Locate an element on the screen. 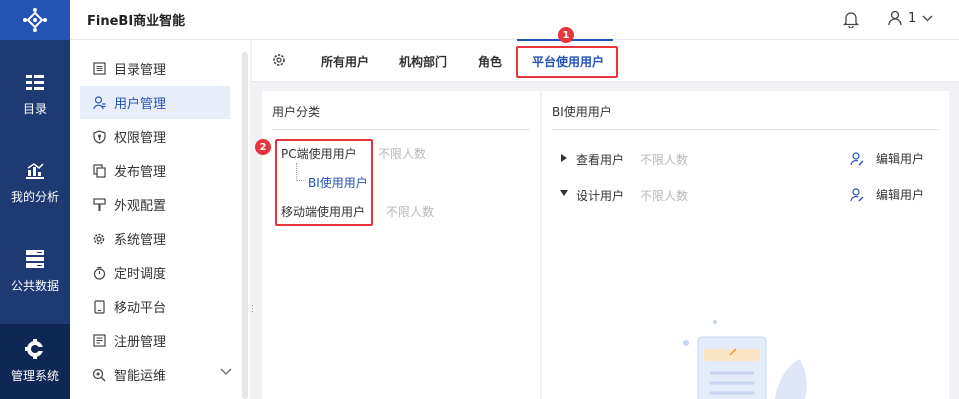 The image size is (959, 399). menu-item-label: 智能运维 is located at coordinates (140, 376).